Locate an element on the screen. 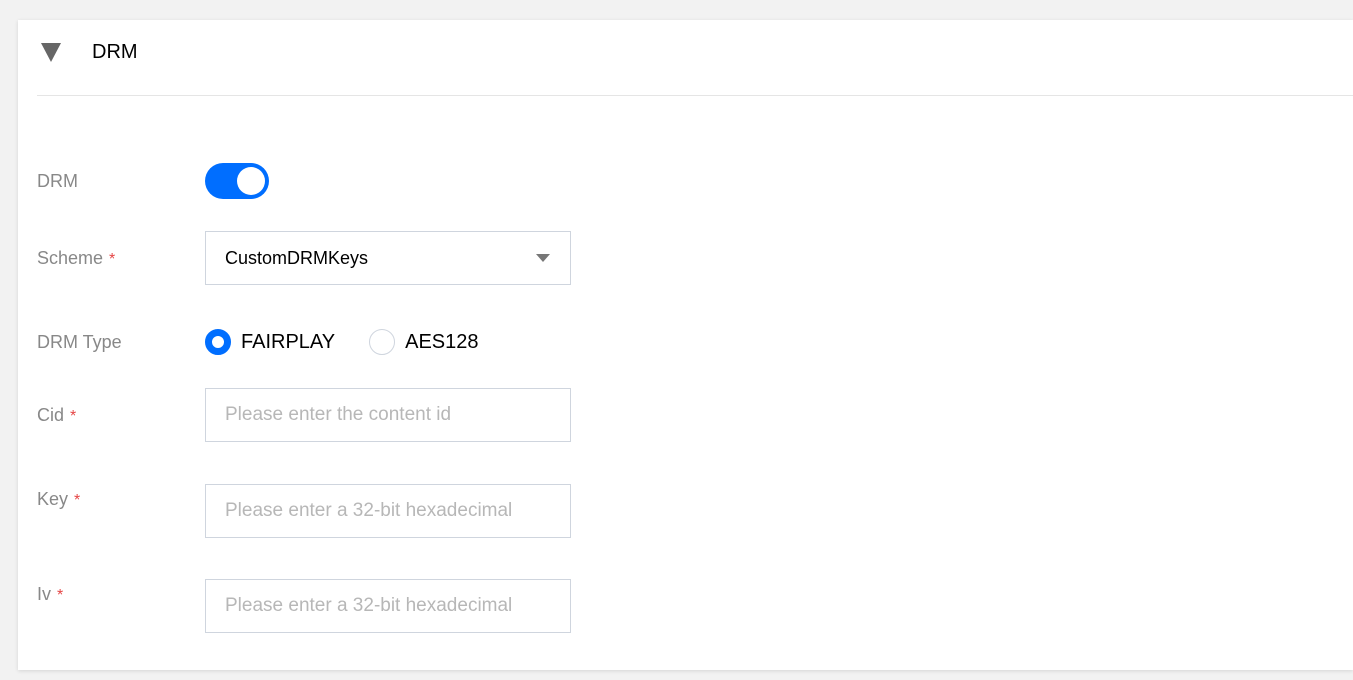 The width and height of the screenshot is (1353, 680). drm-type-label: DRM Type is located at coordinates (79, 341).